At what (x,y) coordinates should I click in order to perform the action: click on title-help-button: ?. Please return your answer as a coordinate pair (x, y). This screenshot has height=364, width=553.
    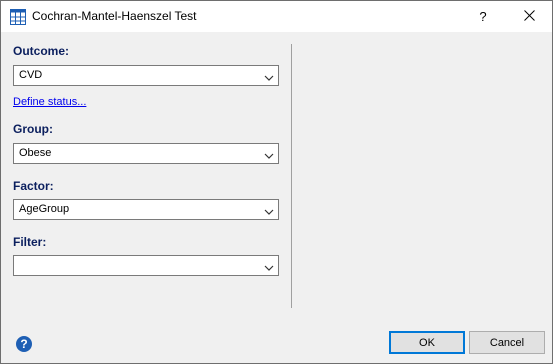
    Looking at the image, I should click on (483, 16).